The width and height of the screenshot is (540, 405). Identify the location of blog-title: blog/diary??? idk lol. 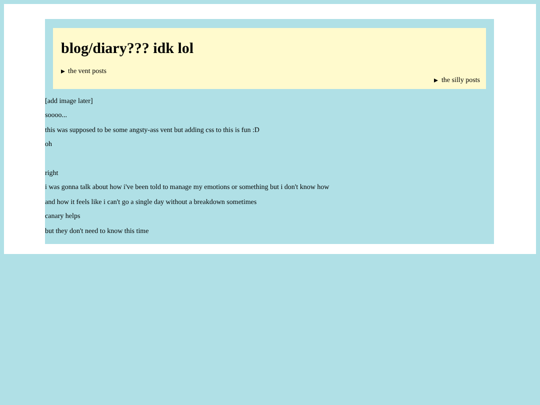
(128, 49).